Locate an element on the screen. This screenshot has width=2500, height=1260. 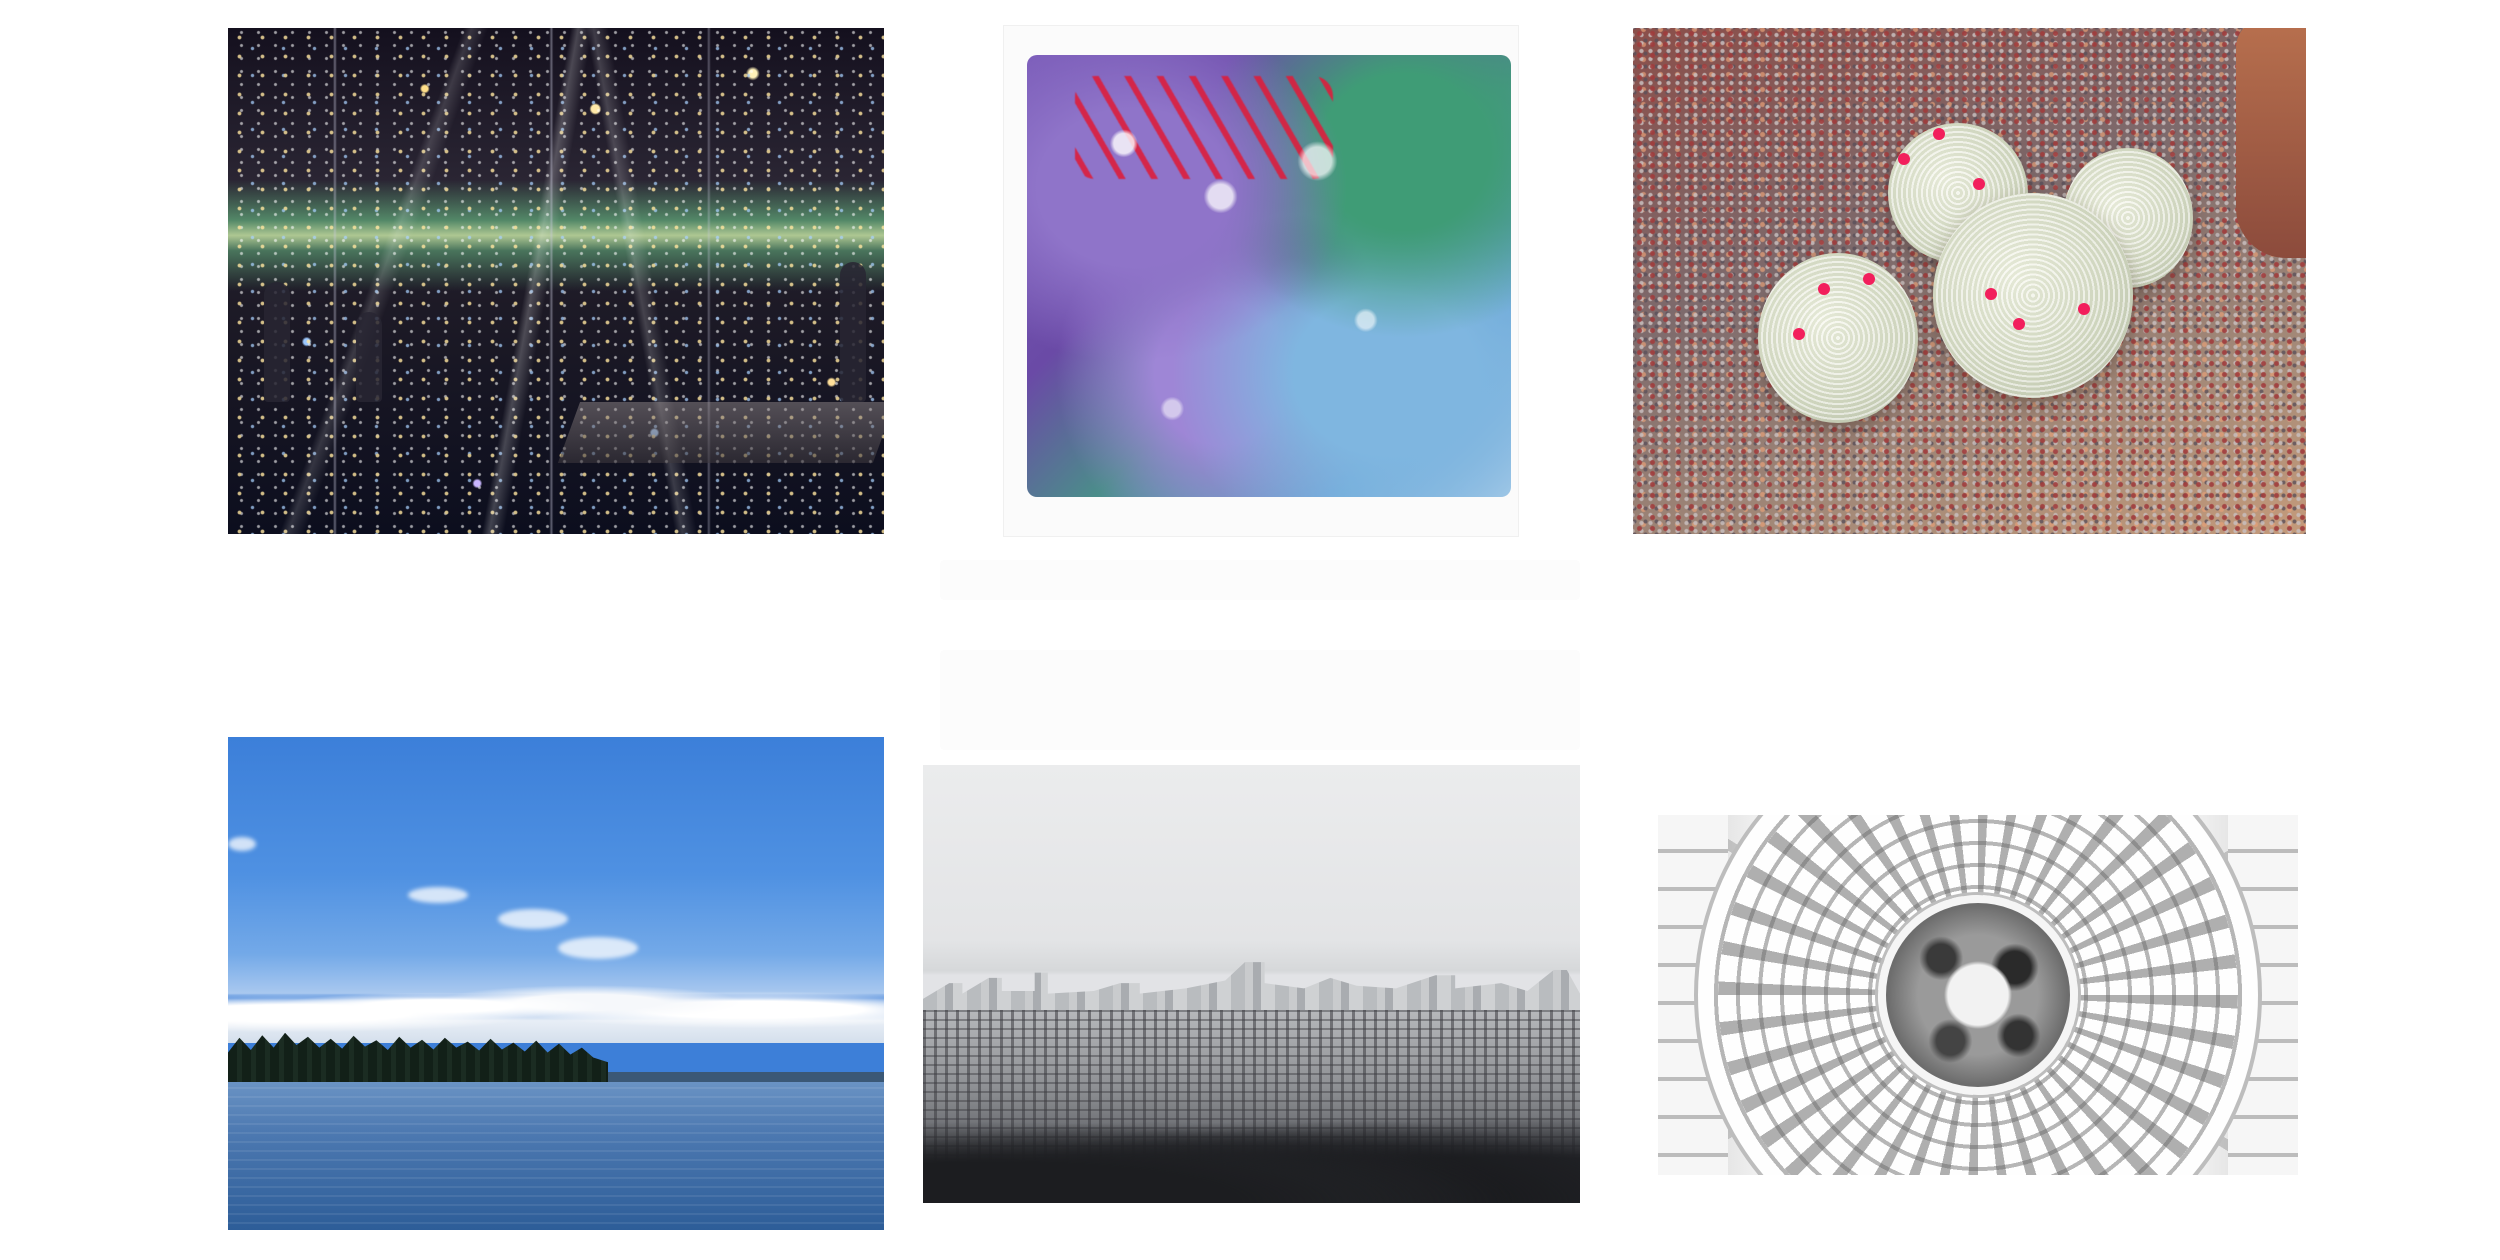
walkway is located at coordinates (721, 433).